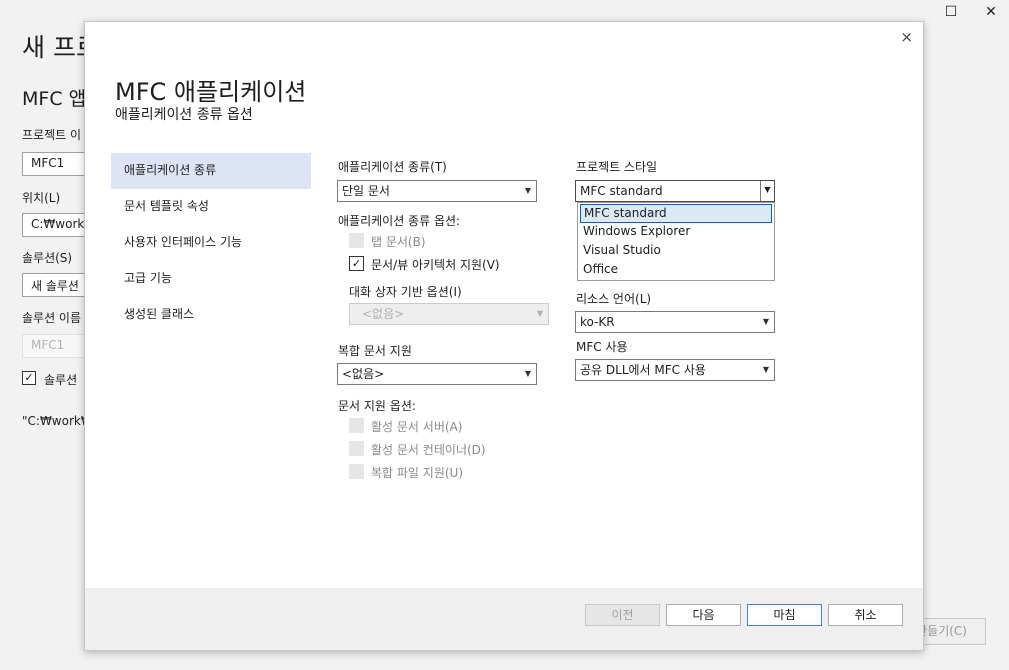 The width and height of the screenshot is (1009, 670). I want to click on nav-item-application-type: 애플리케이션 종류, so click(211, 171).